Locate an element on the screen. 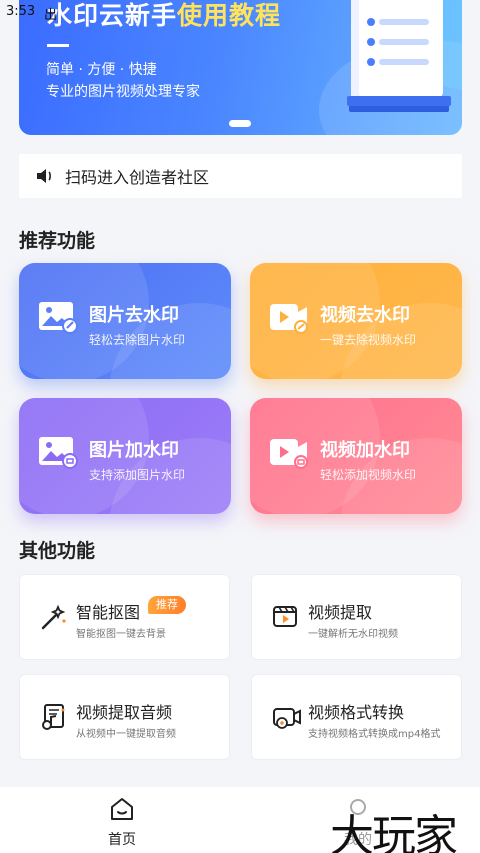 The image size is (480, 853). feature-subtitle: 一键解析无水印视频 is located at coordinates (353, 634).